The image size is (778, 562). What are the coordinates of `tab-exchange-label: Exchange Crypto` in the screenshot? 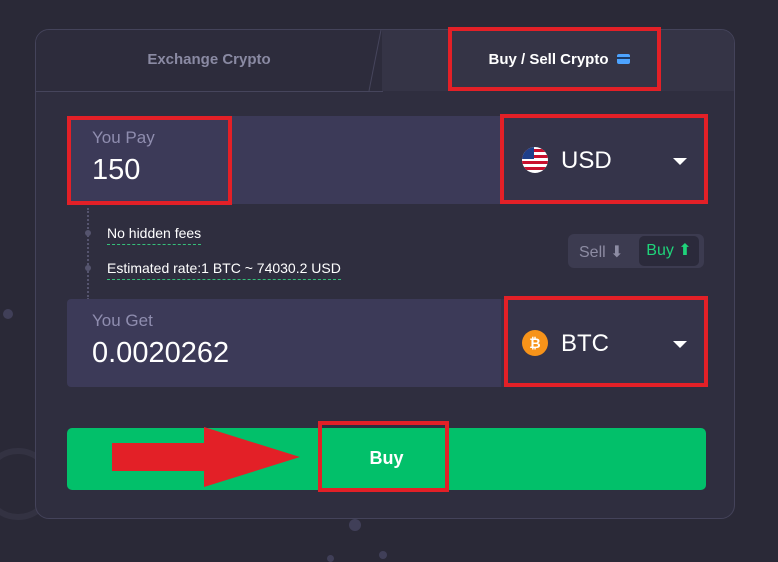 It's located at (209, 59).